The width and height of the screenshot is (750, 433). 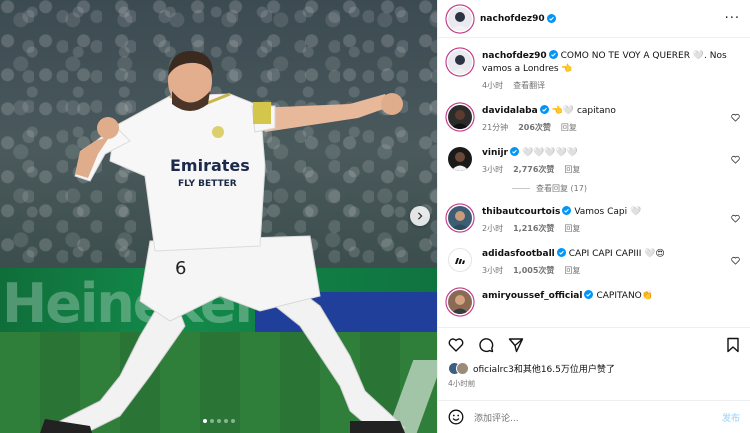 What do you see at coordinates (616, 254) in the screenshot?
I see `comment-text: CAPI CAPI CAPIII 🤍😍` at bounding box center [616, 254].